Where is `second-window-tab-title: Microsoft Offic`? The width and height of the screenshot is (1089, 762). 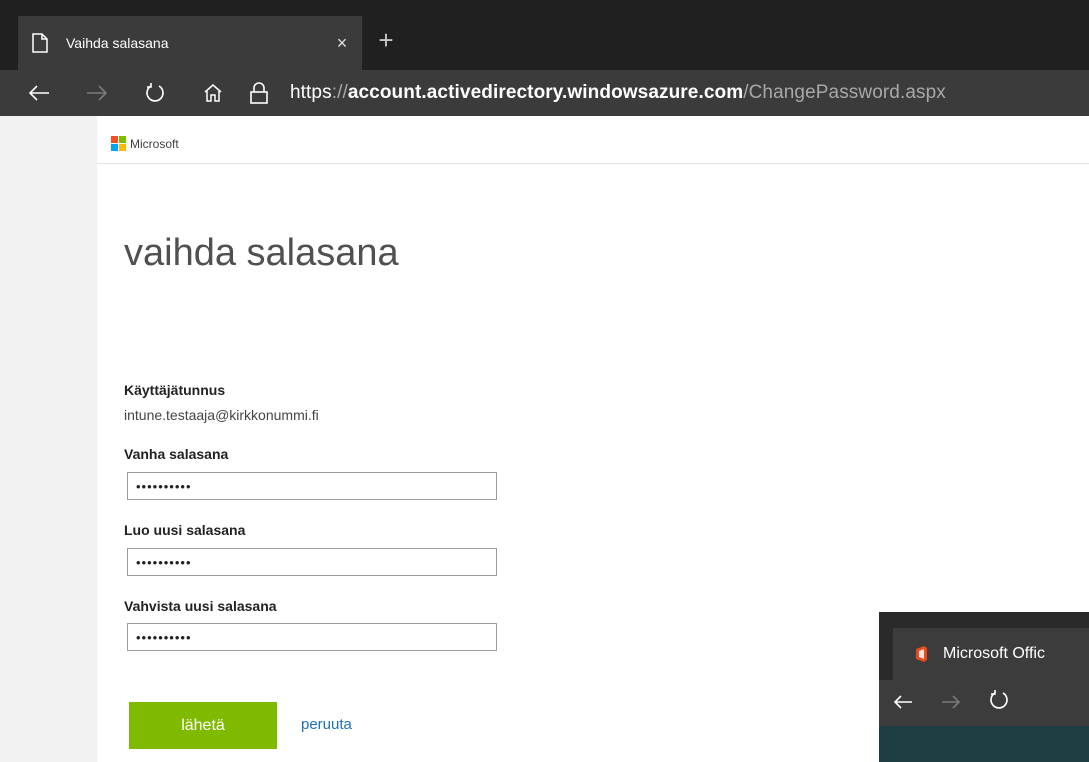 second-window-tab-title: Microsoft Offic is located at coordinates (994, 653).